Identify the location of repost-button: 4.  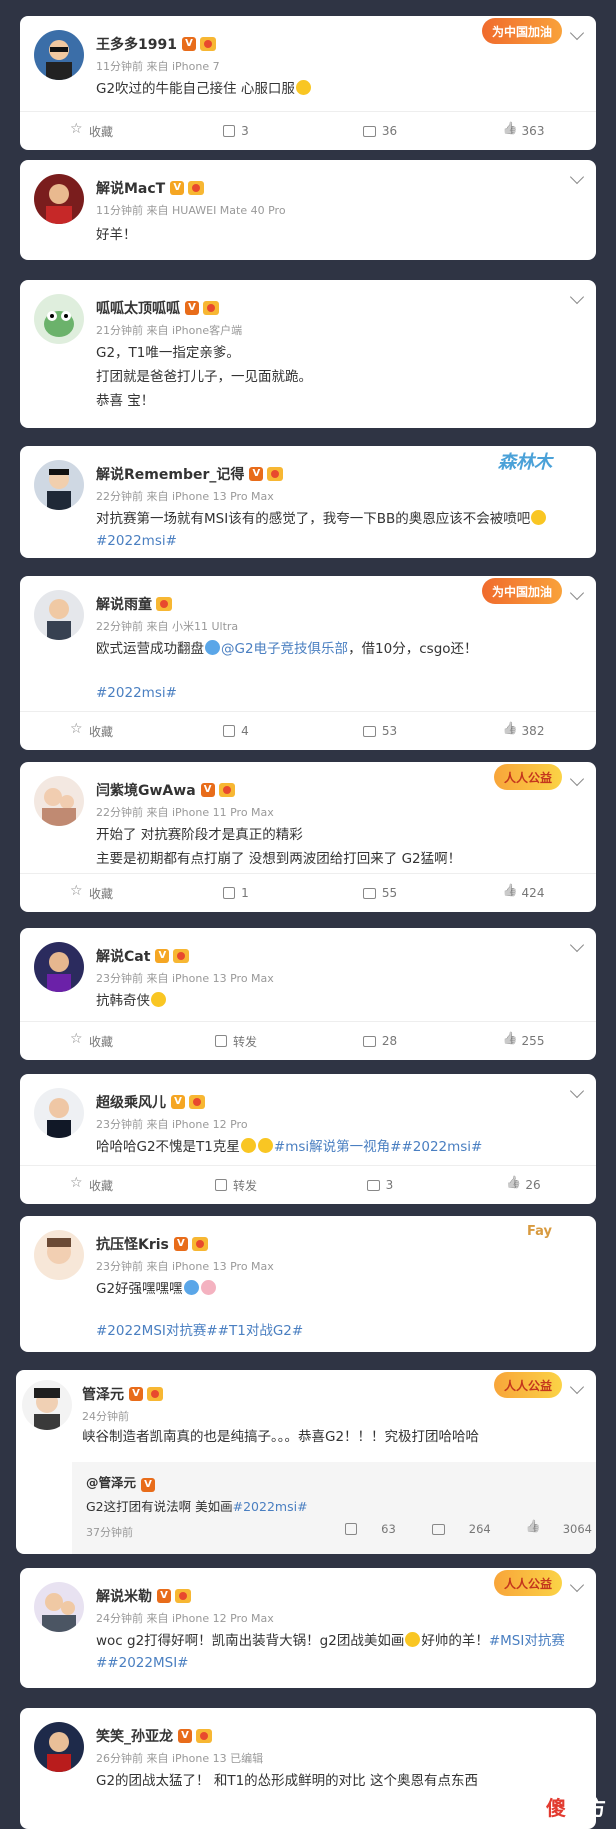
(236, 731).